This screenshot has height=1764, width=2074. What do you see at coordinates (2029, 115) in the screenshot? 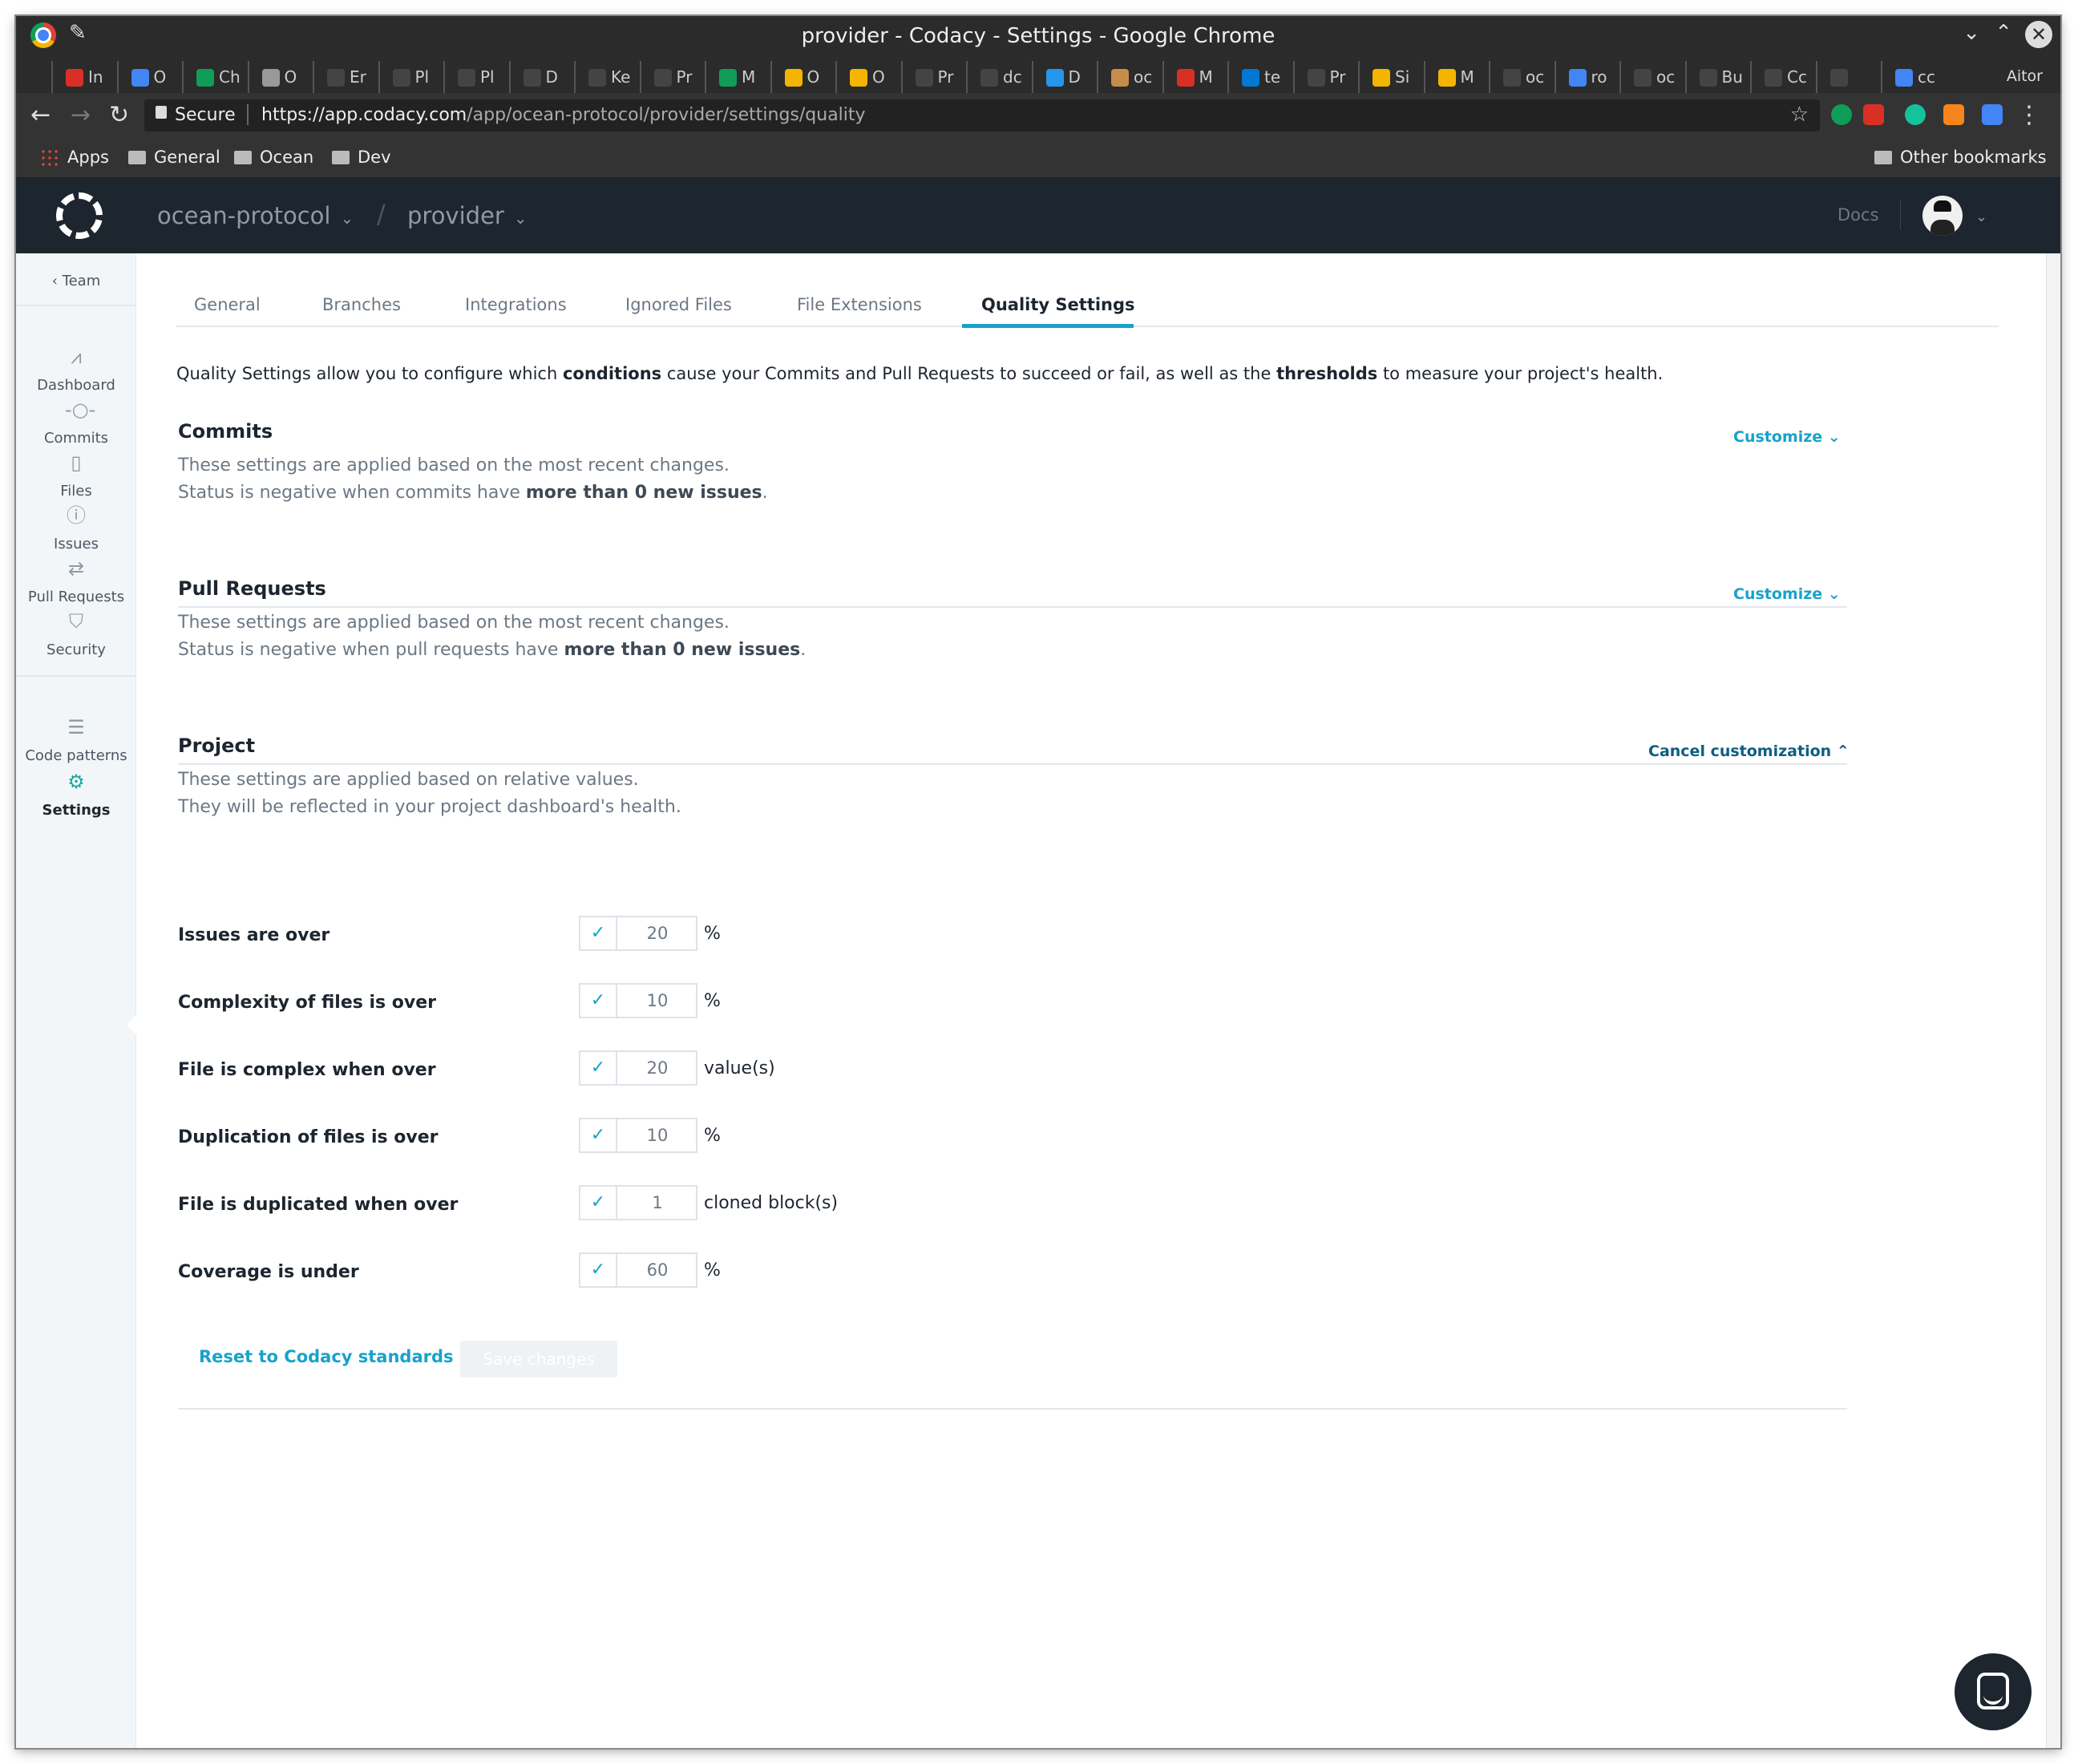
I see `chrome-menu-icon: ⋮` at bounding box center [2029, 115].